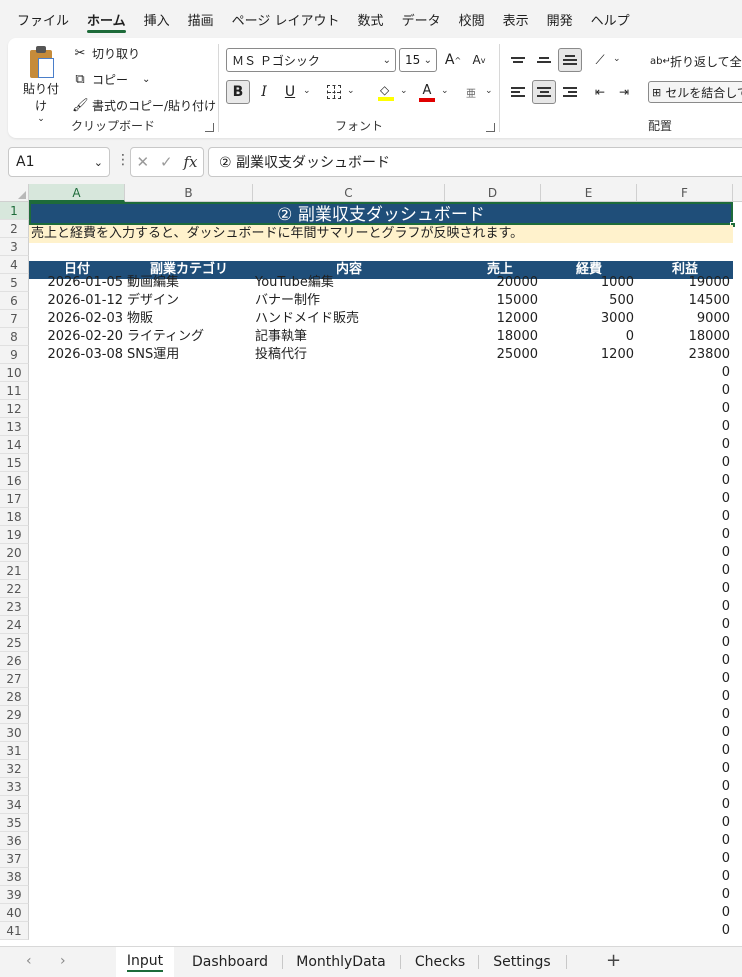  I want to click on menu-formulas: 数式, so click(371, 19).